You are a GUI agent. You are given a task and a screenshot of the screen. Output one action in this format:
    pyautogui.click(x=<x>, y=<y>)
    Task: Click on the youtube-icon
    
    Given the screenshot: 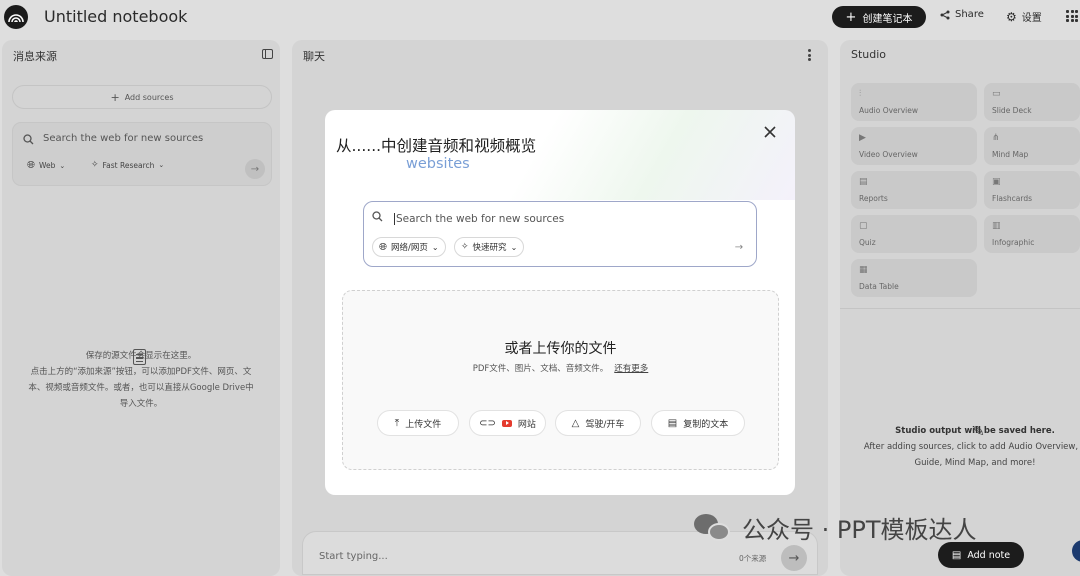 What is the action you would take?
    pyautogui.click(x=506, y=423)
    